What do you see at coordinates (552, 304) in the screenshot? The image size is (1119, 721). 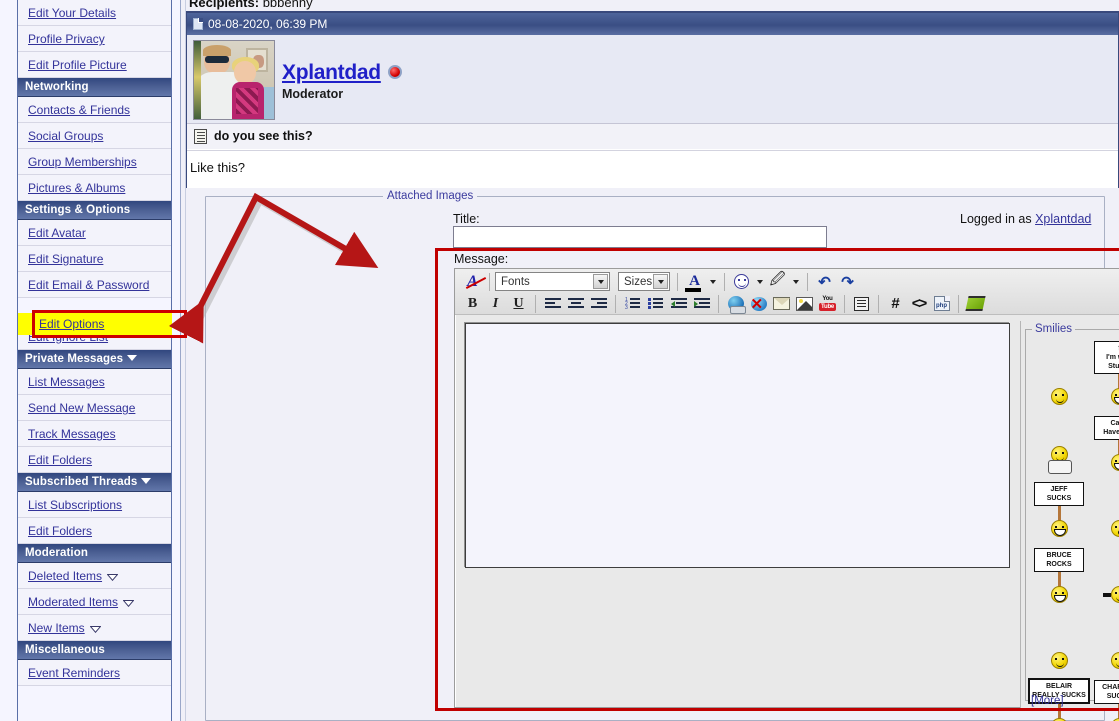 I see `align-left-icon` at bounding box center [552, 304].